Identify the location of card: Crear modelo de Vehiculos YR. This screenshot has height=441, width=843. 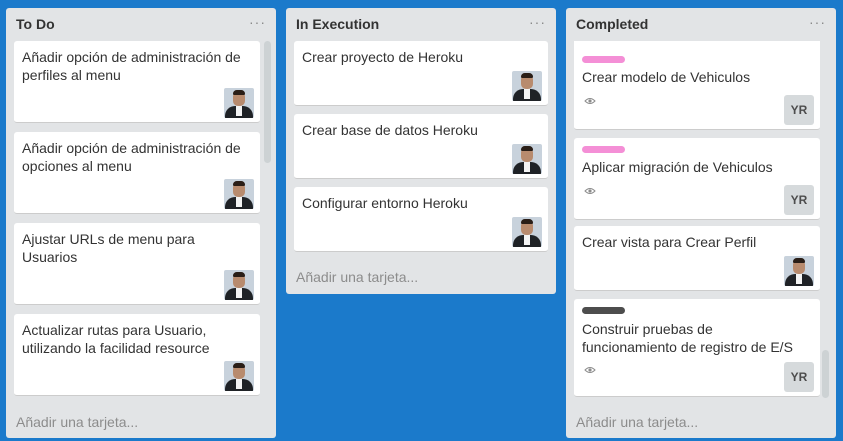
(697, 85).